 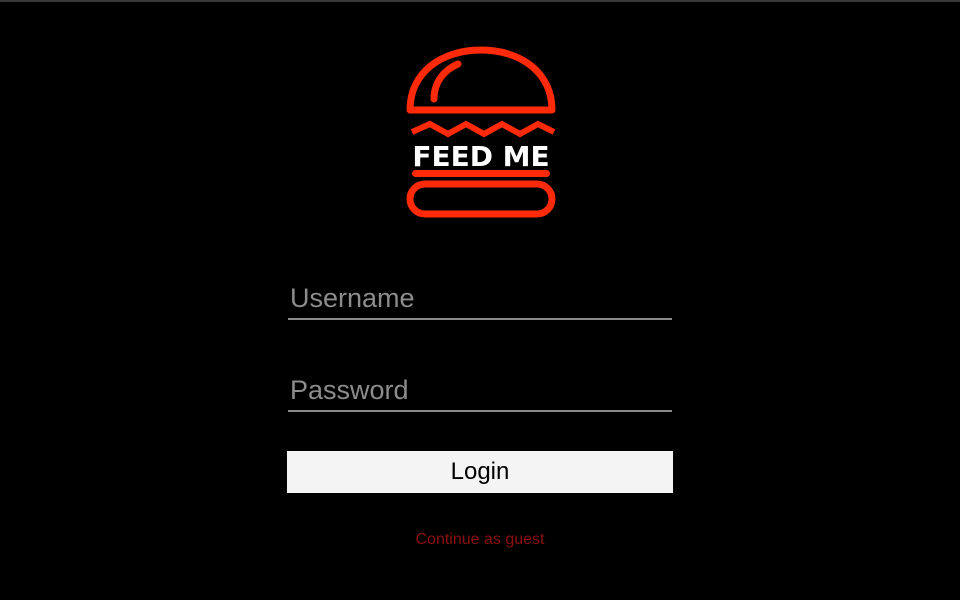 I want to click on password-field-wrapper, so click(x=480, y=391).